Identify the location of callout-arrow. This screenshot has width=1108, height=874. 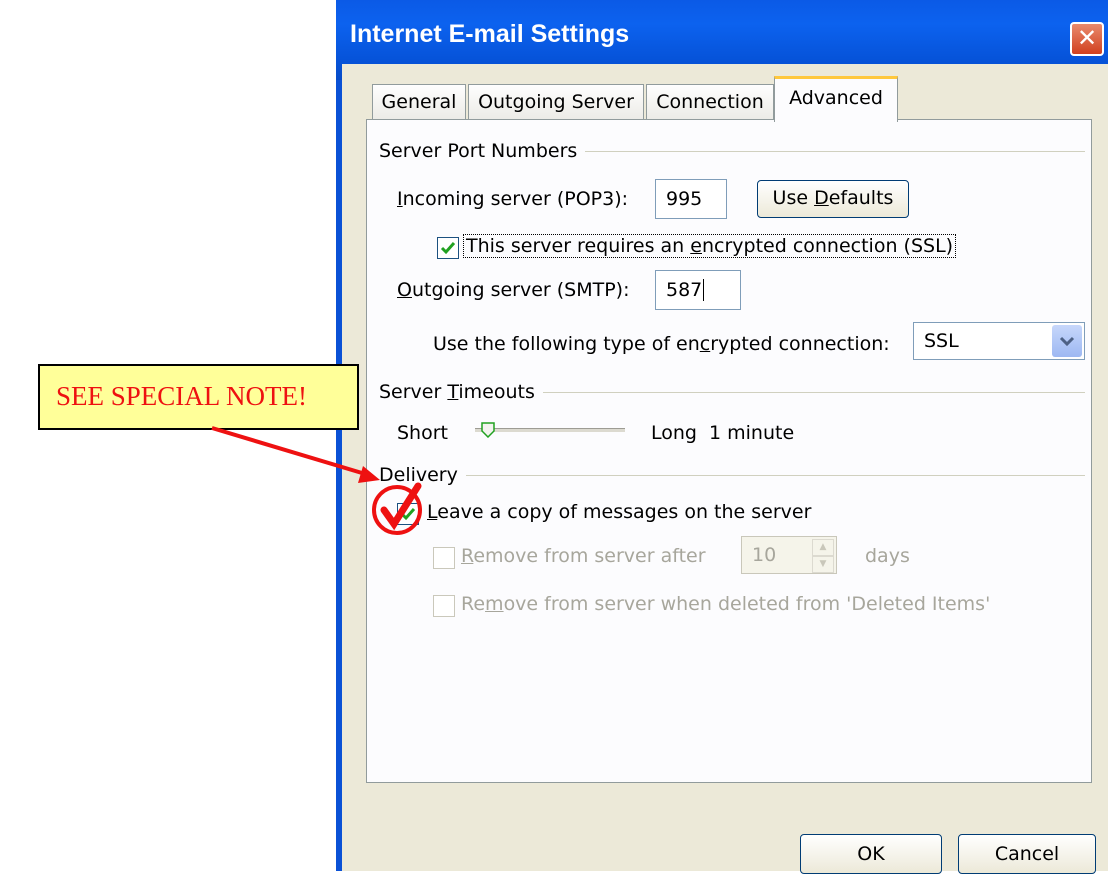
(292, 452).